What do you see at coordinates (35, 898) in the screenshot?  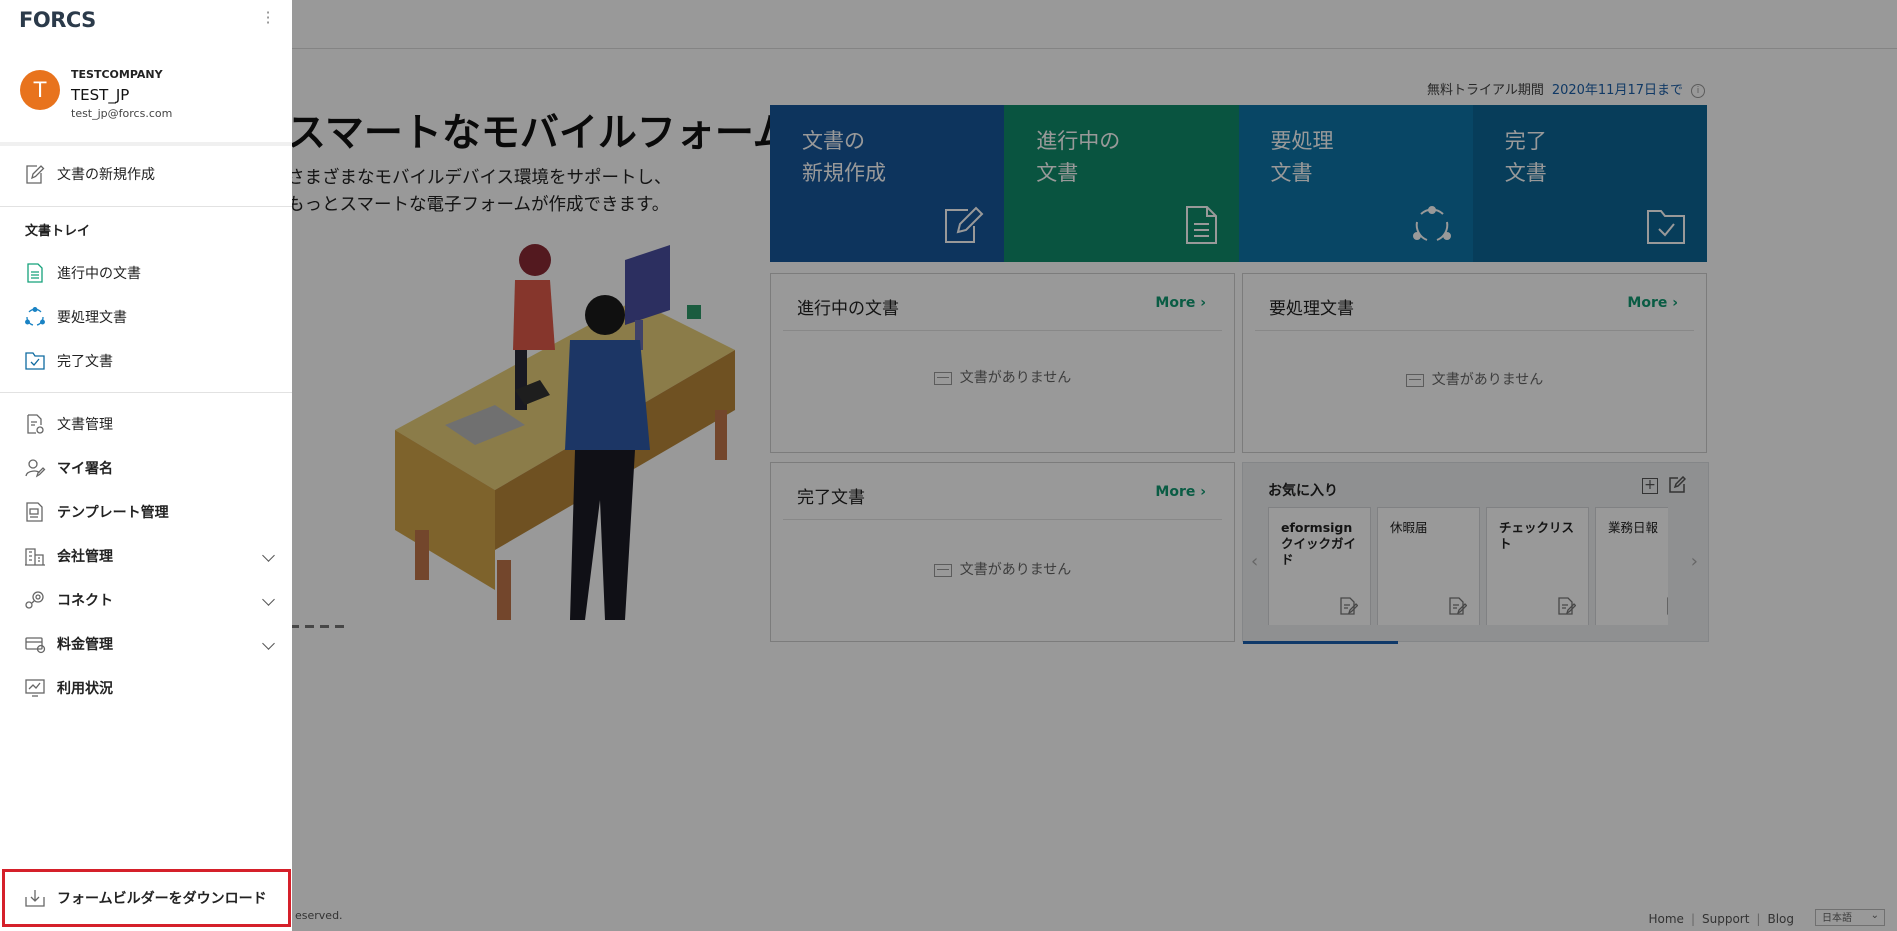 I see `download-icon` at bounding box center [35, 898].